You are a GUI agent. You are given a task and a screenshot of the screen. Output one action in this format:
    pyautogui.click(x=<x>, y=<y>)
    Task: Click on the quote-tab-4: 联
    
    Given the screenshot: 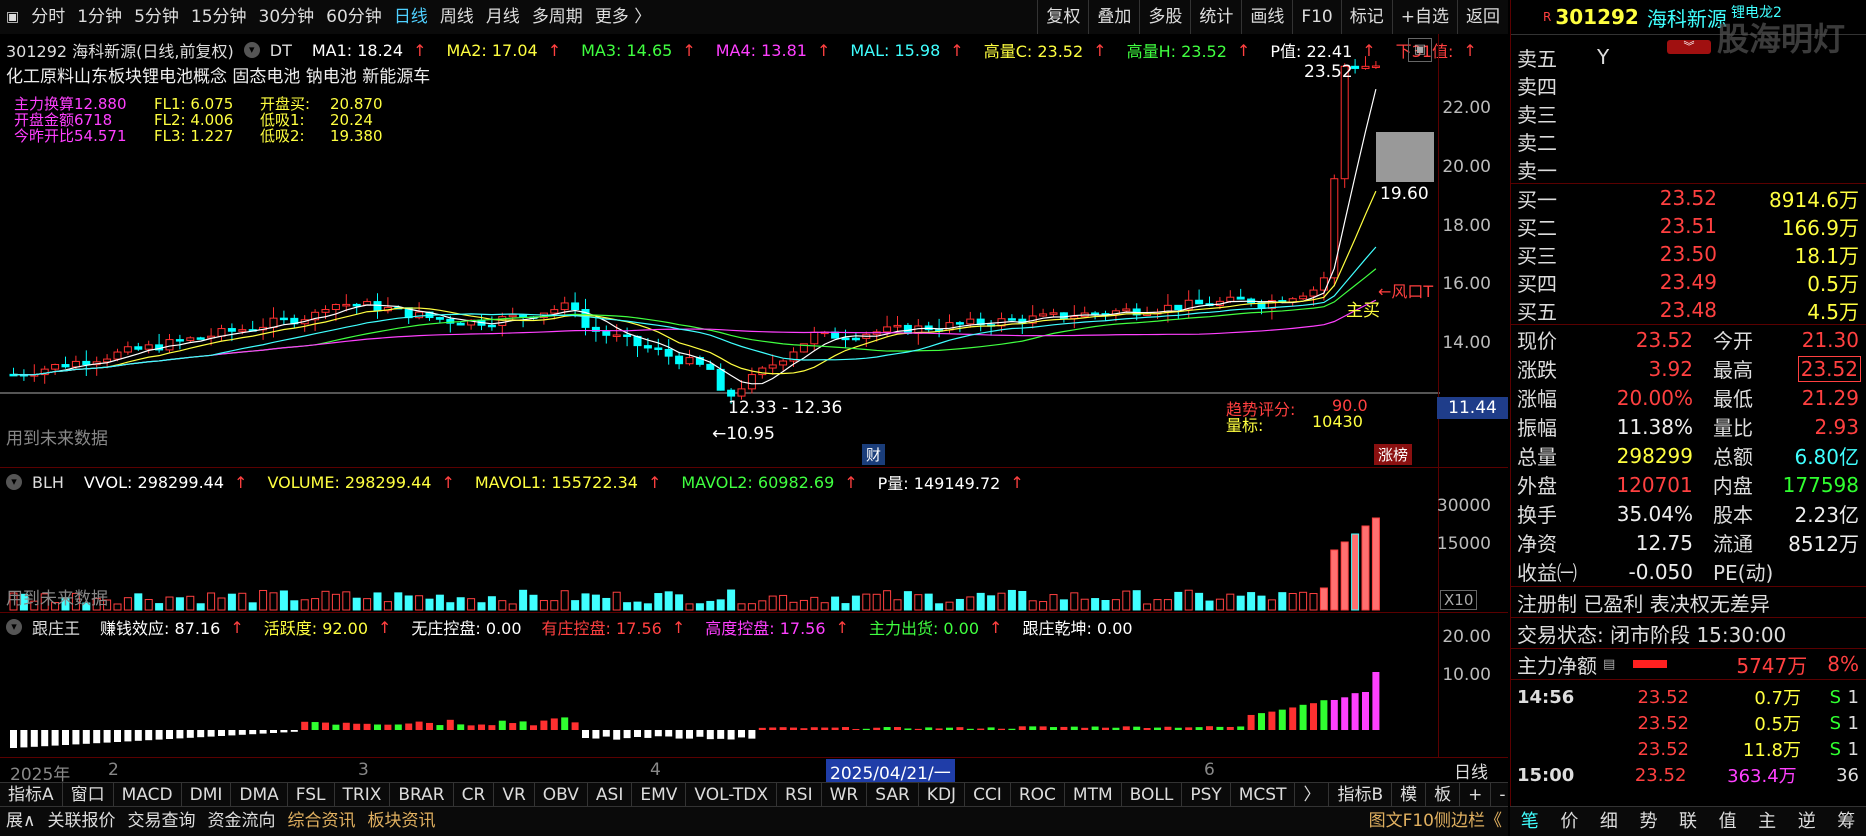 What is the action you would take?
    pyautogui.click(x=1688, y=821)
    